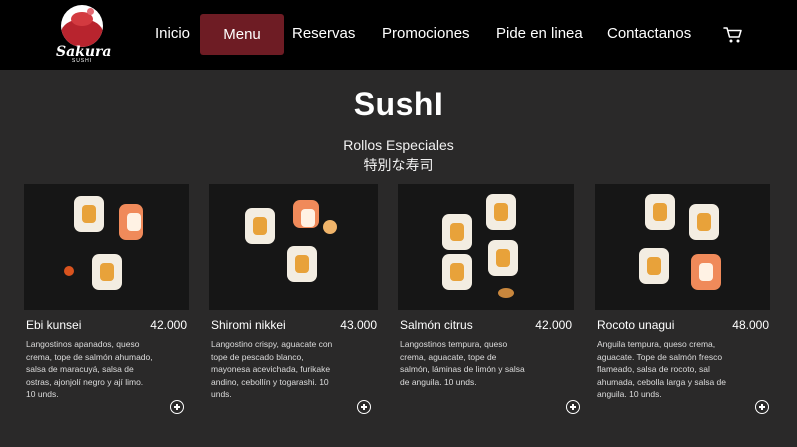  I want to click on product-name: Ebi kunsei, so click(54, 325).